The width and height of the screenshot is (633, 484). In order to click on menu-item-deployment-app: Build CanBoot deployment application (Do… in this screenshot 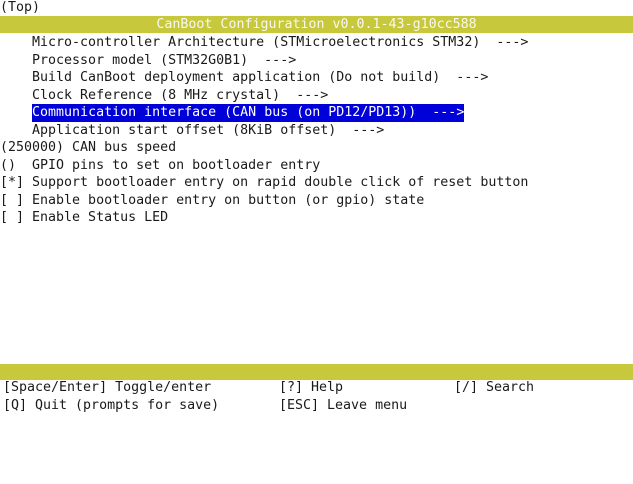, I will do `click(316, 78)`.